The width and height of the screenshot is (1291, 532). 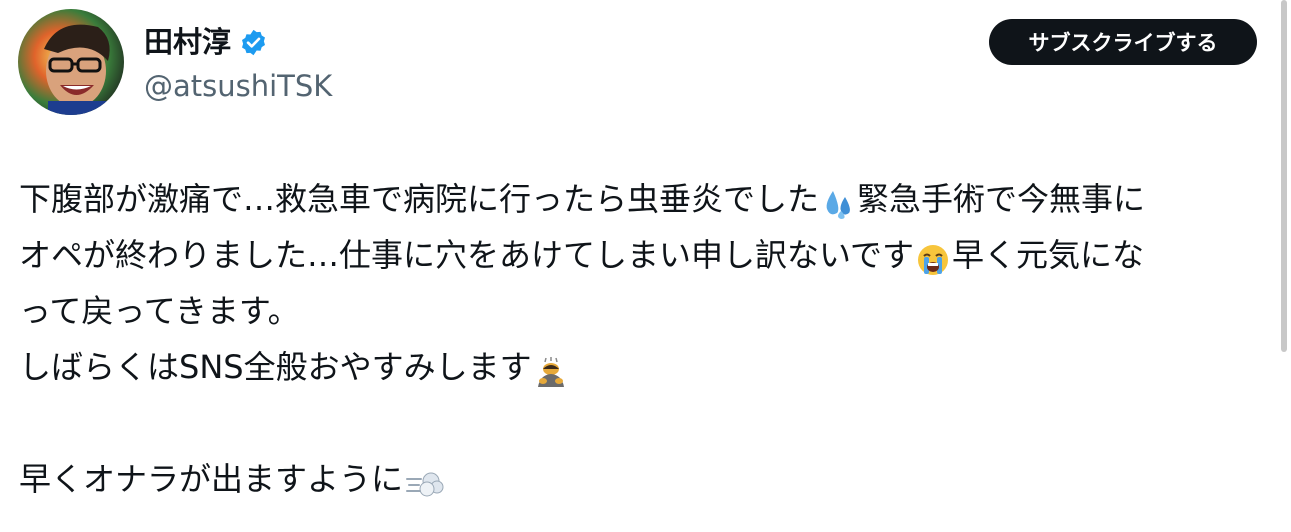 I want to click on tweet-text-segment: 早く元気にな, so click(x=1048, y=255).